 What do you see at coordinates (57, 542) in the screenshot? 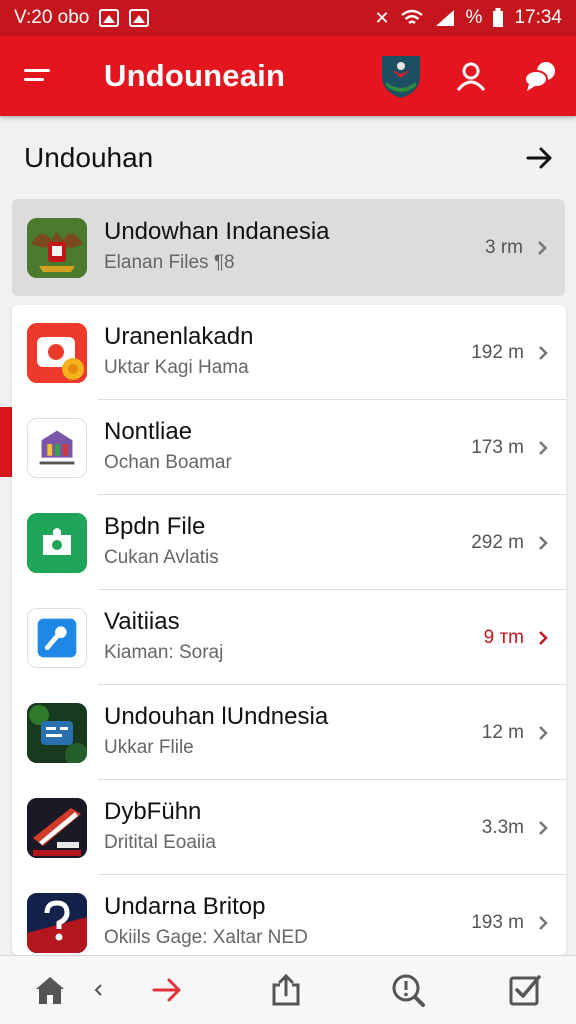
I see `green-puzzle-icon` at bounding box center [57, 542].